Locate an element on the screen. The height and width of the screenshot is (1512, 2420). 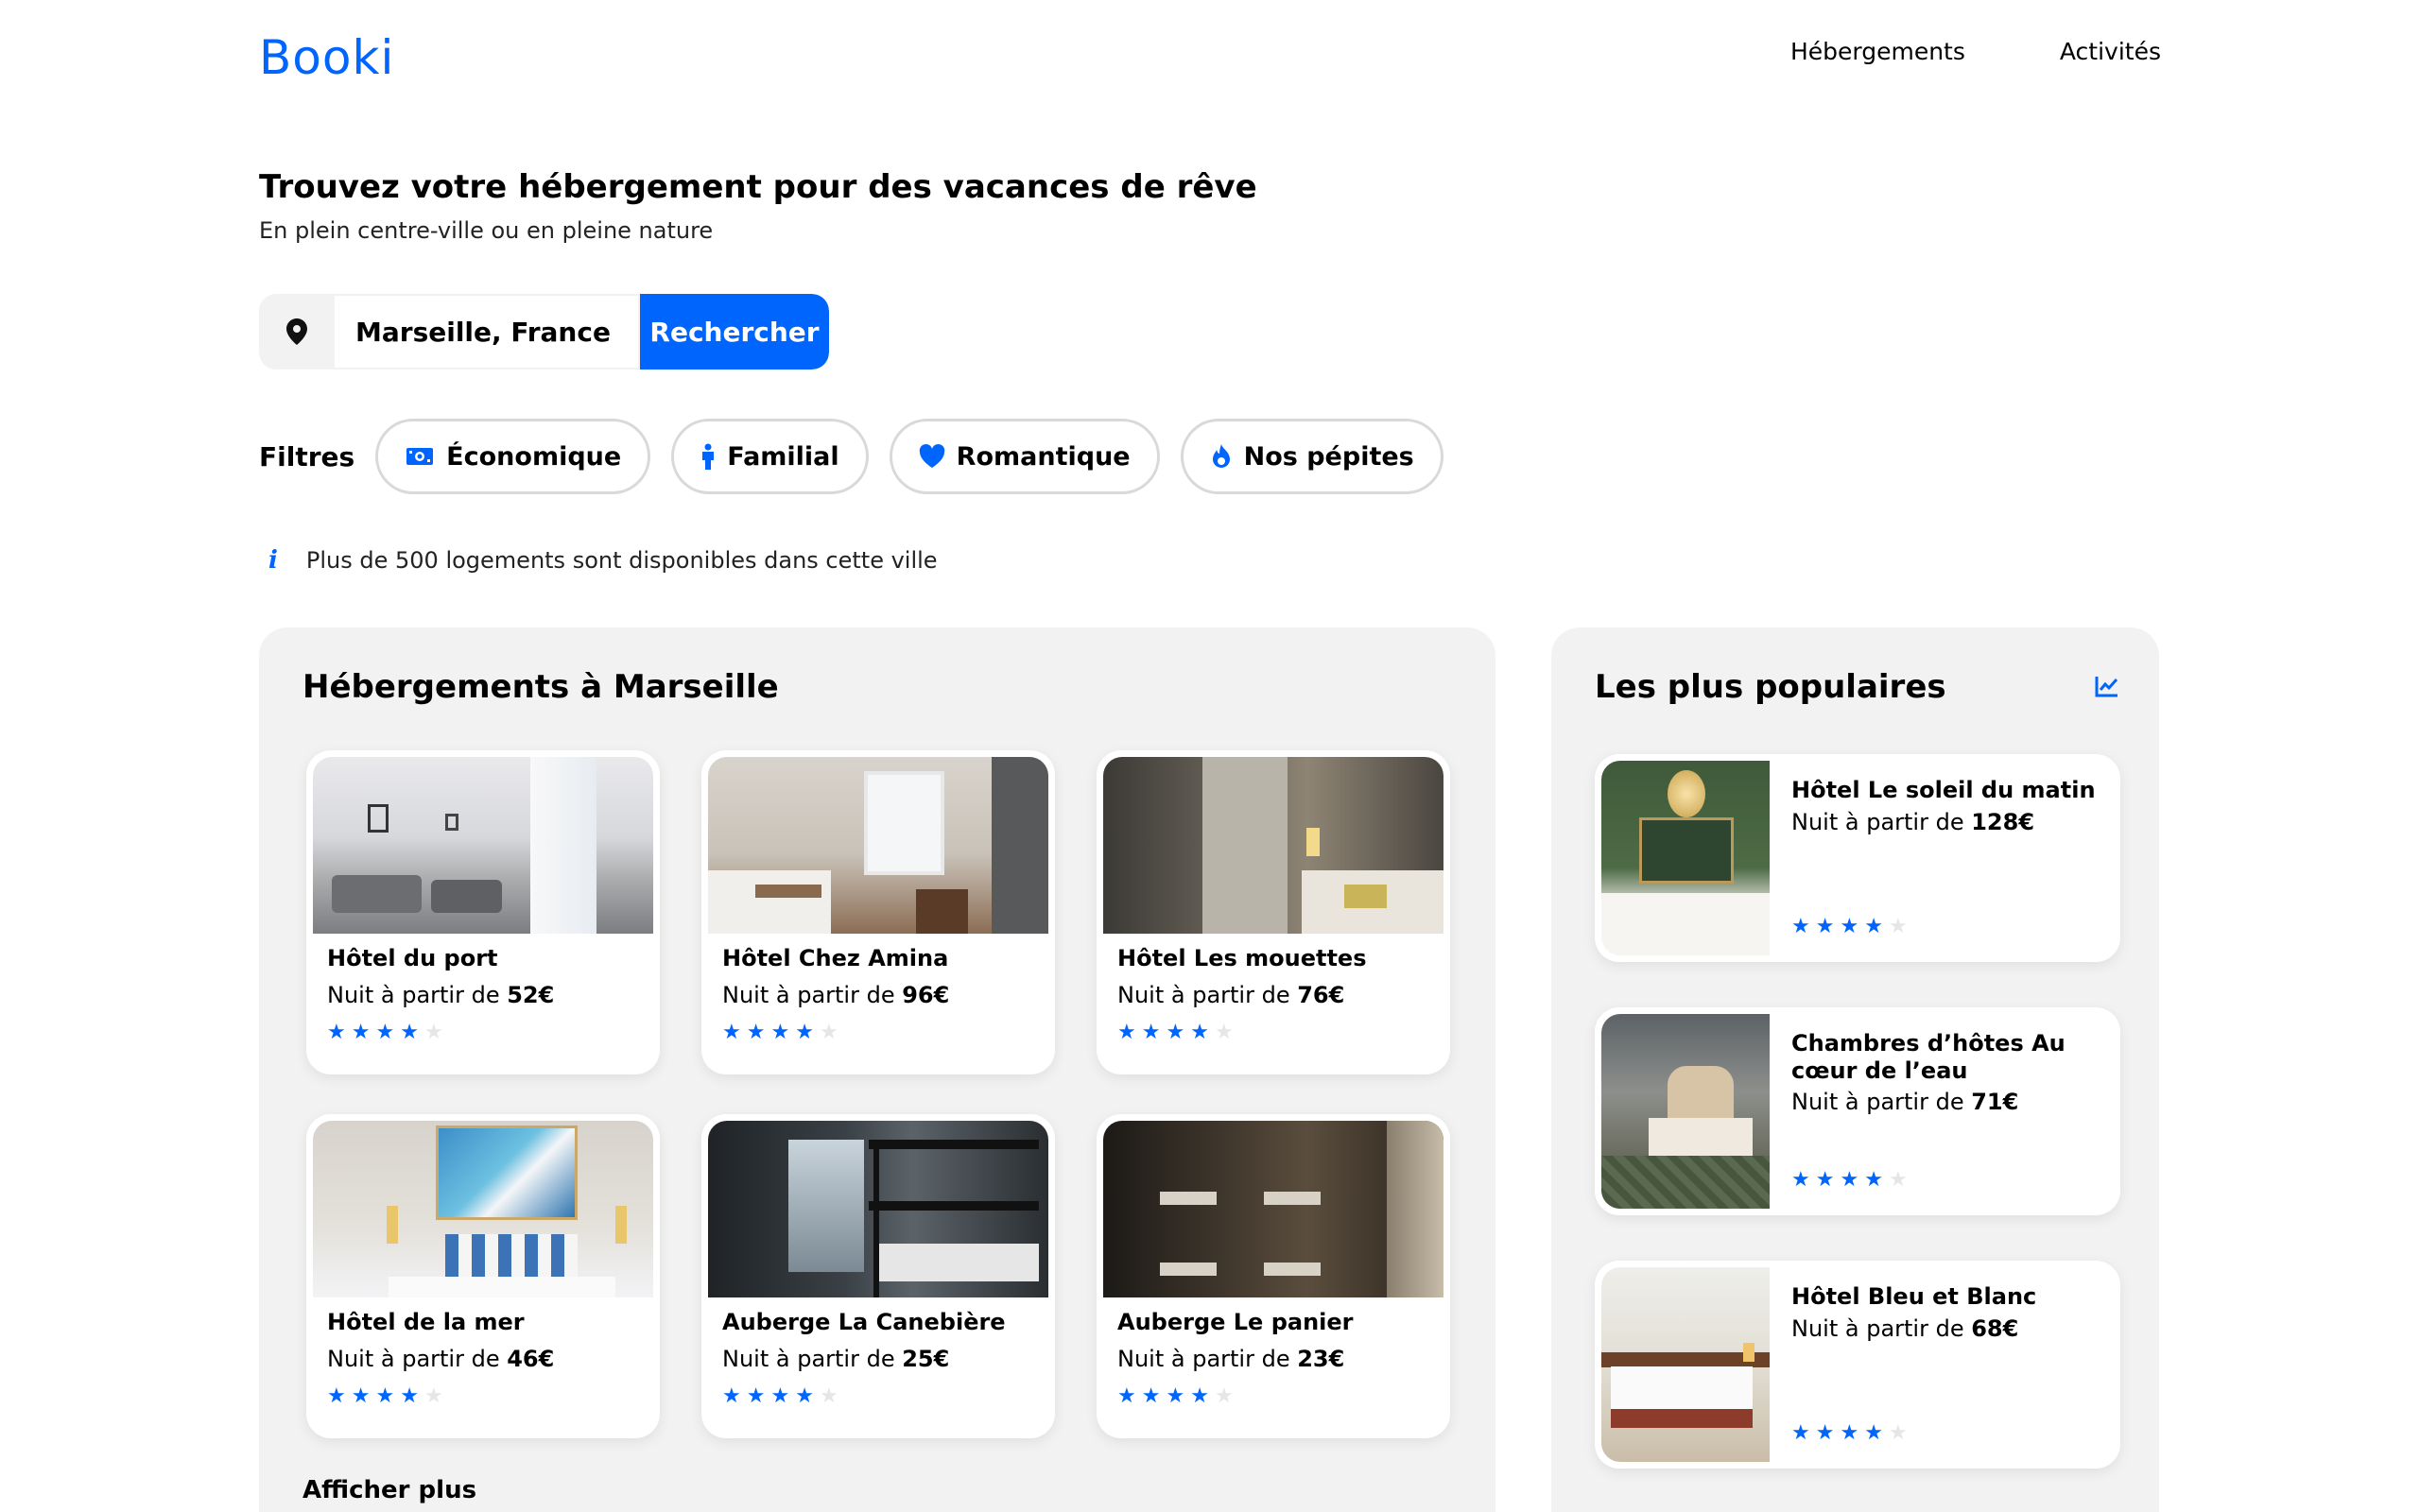
search-input is located at coordinates (487, 331).